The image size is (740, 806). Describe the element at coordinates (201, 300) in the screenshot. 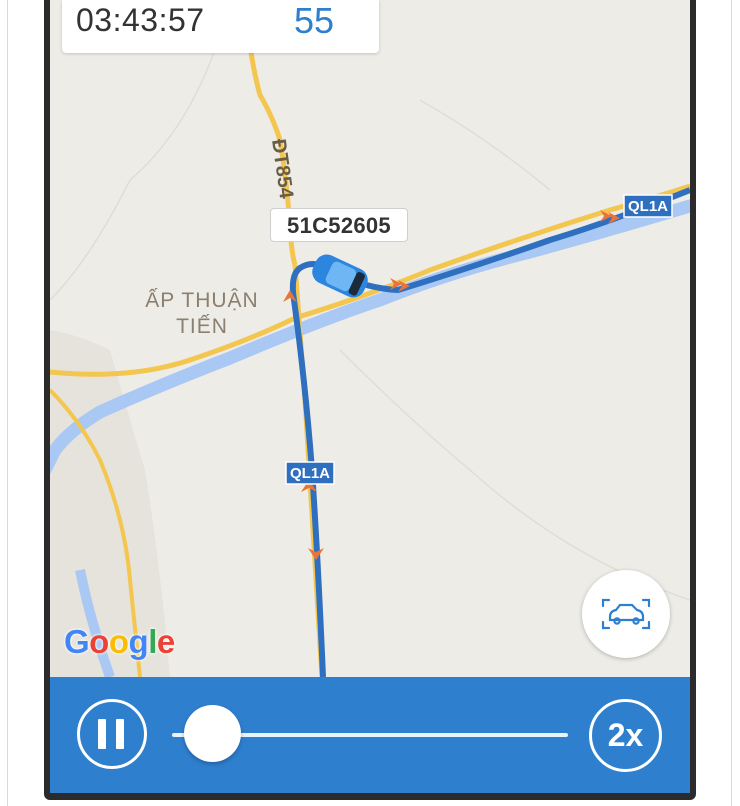

I see `place-label-line1: ẤP THUẬN` at that location.